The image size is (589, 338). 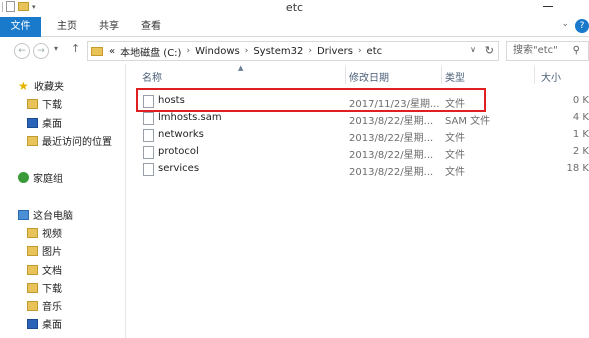 I want to click on videos-folder-icon, so click(x=32, y=232).